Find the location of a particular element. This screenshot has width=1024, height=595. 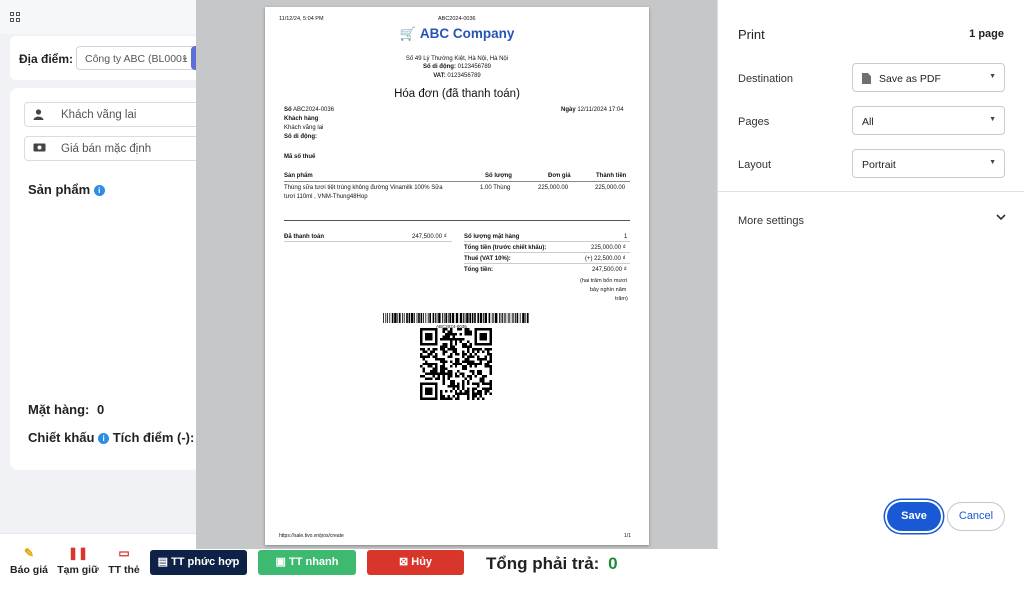

price-list-field: Giá bán mặc định is located at coordinates (112, 148).